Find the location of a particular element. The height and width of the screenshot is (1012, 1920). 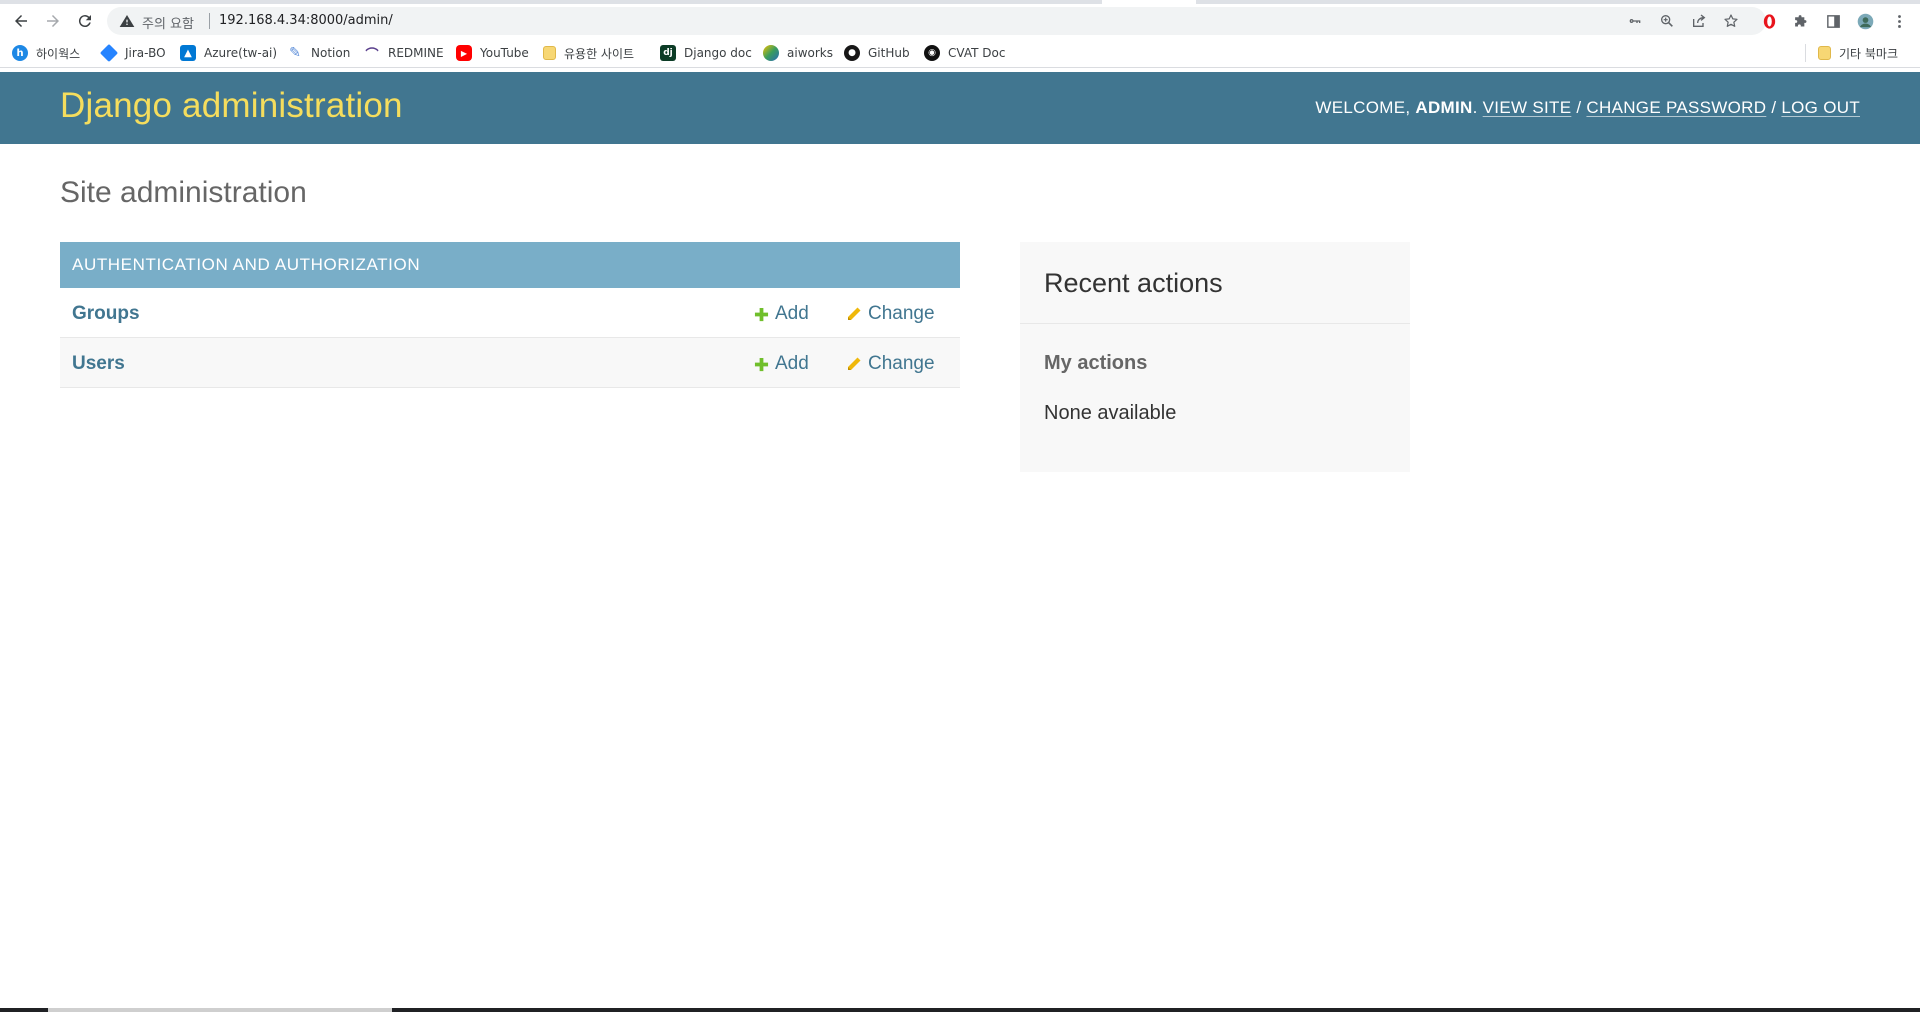

bookmark-label: Notion is located at coordinates (331, 53).